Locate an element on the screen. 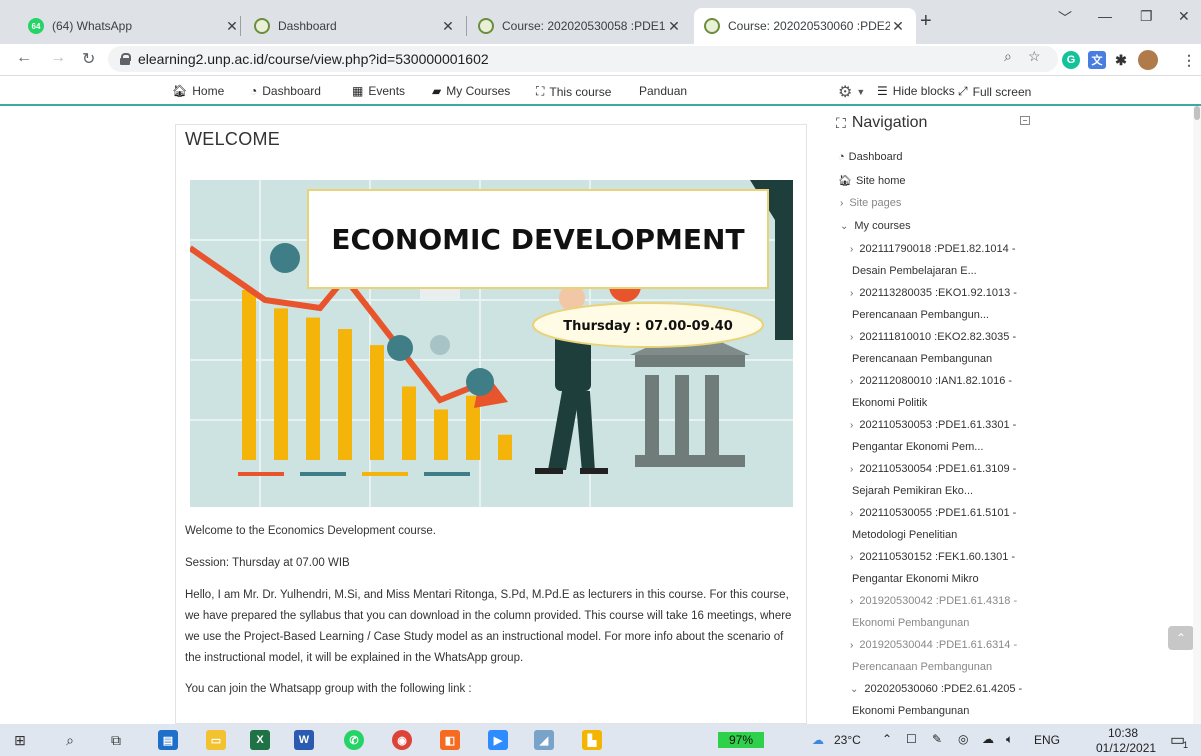 The height and width of the screenshot is (756, 1201). nav-course-item: › 202110530053 :PDE1.61.3301 - is located at coordinates (933, 425).